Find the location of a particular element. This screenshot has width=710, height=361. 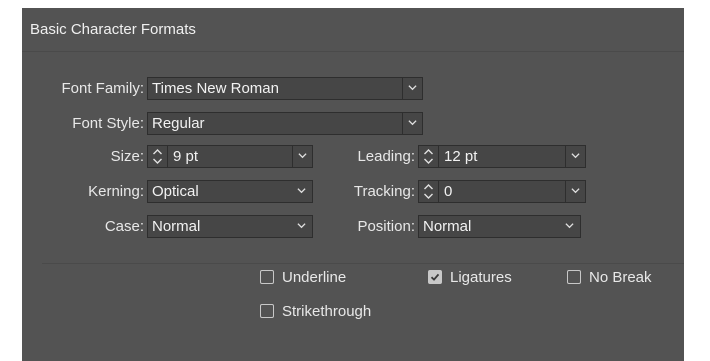

case-label: Case: is located at coordinates (124, 226).